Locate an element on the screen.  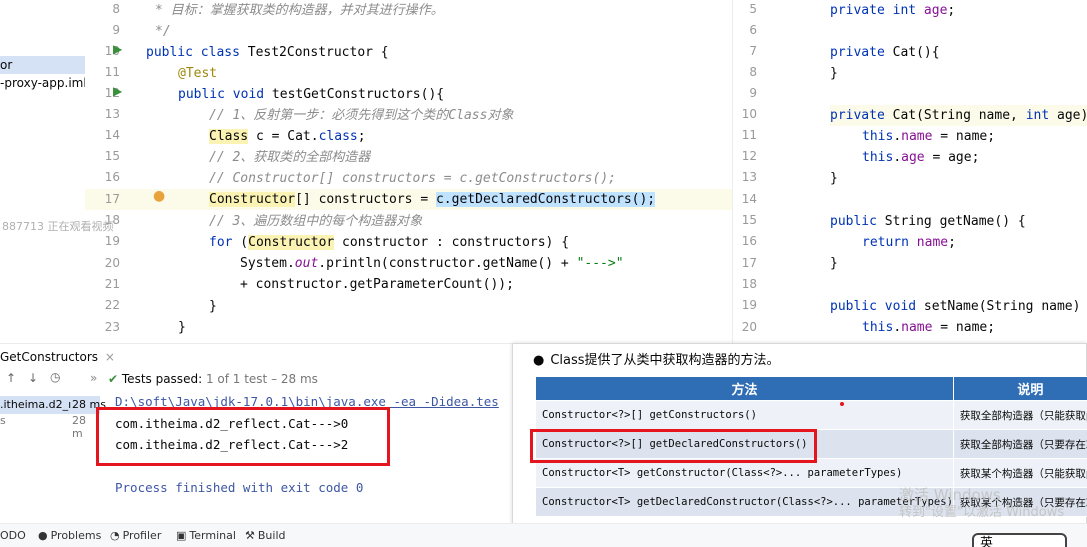
arrow-up-icon: ↑ is located at coordinates (11, 378).